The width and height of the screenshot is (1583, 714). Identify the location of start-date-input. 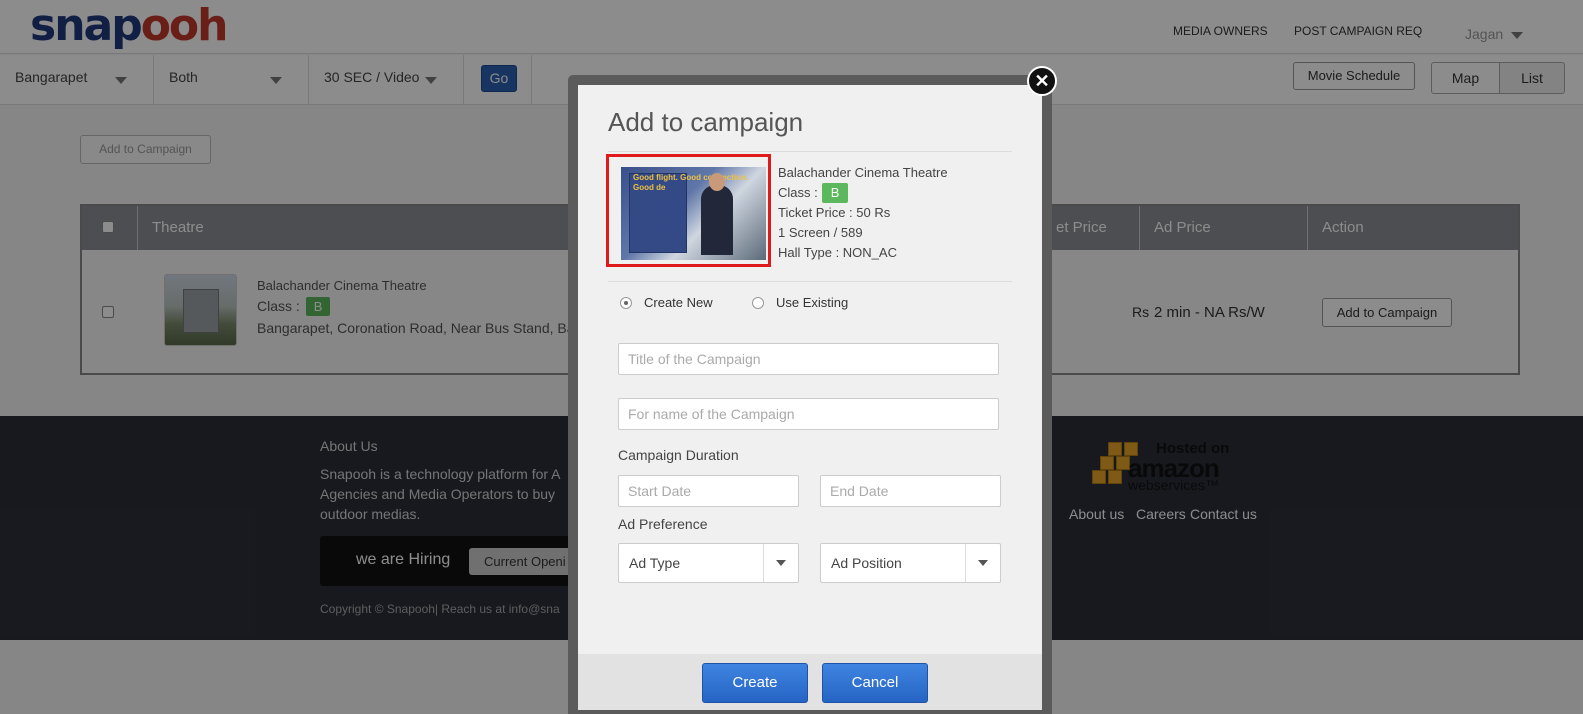
(708, 491).